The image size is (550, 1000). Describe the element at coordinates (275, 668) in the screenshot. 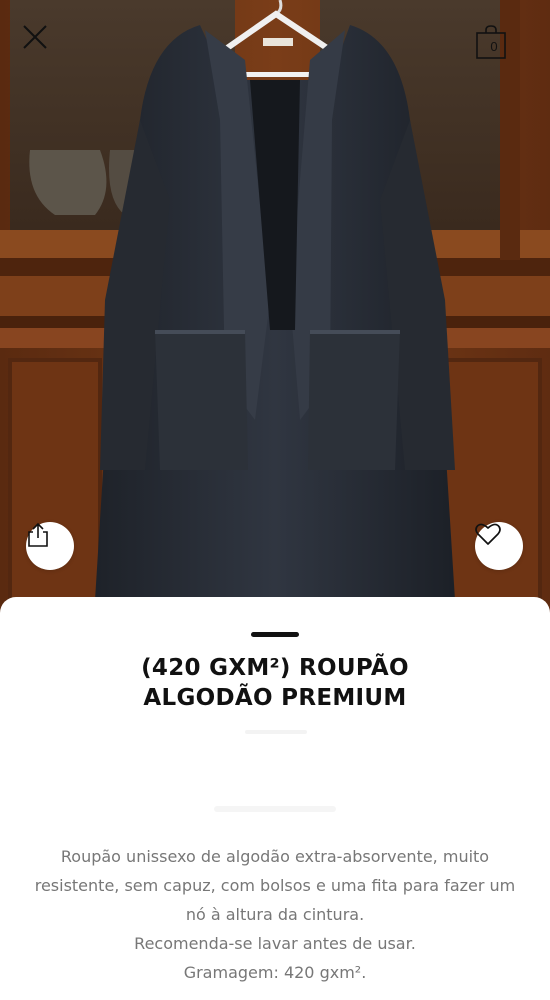

I see `product-title-line-1: (420 GXM²) ROUPÃO` at that location.